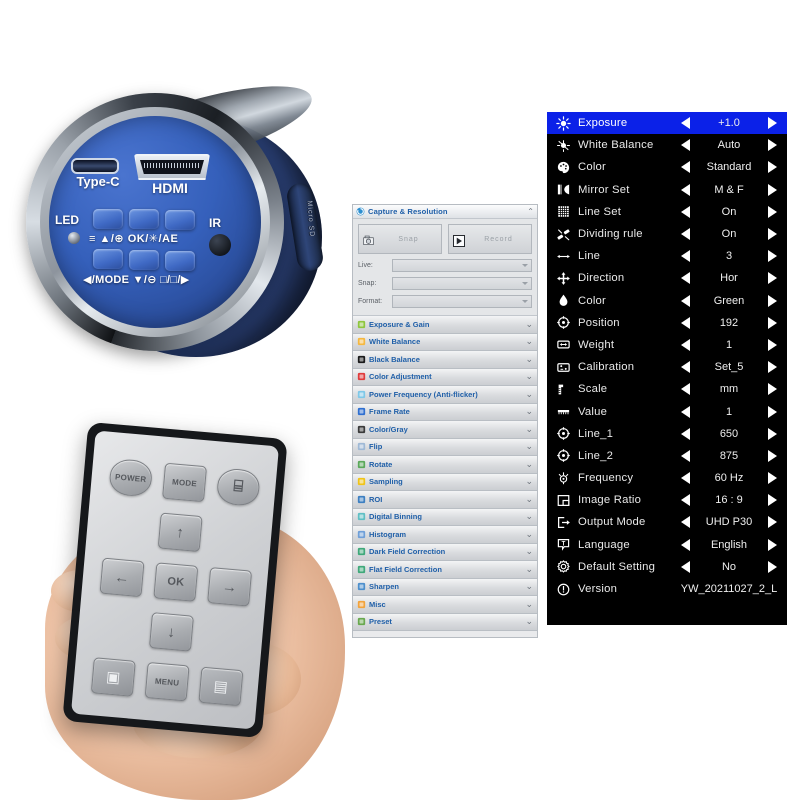 The height and width of the screenshot is (800, 800). What do you see at coordinates (445, 482) in the screenshot?
I see `section-row-sampling: Sampling ⌄` at bounding box center [445, 482].